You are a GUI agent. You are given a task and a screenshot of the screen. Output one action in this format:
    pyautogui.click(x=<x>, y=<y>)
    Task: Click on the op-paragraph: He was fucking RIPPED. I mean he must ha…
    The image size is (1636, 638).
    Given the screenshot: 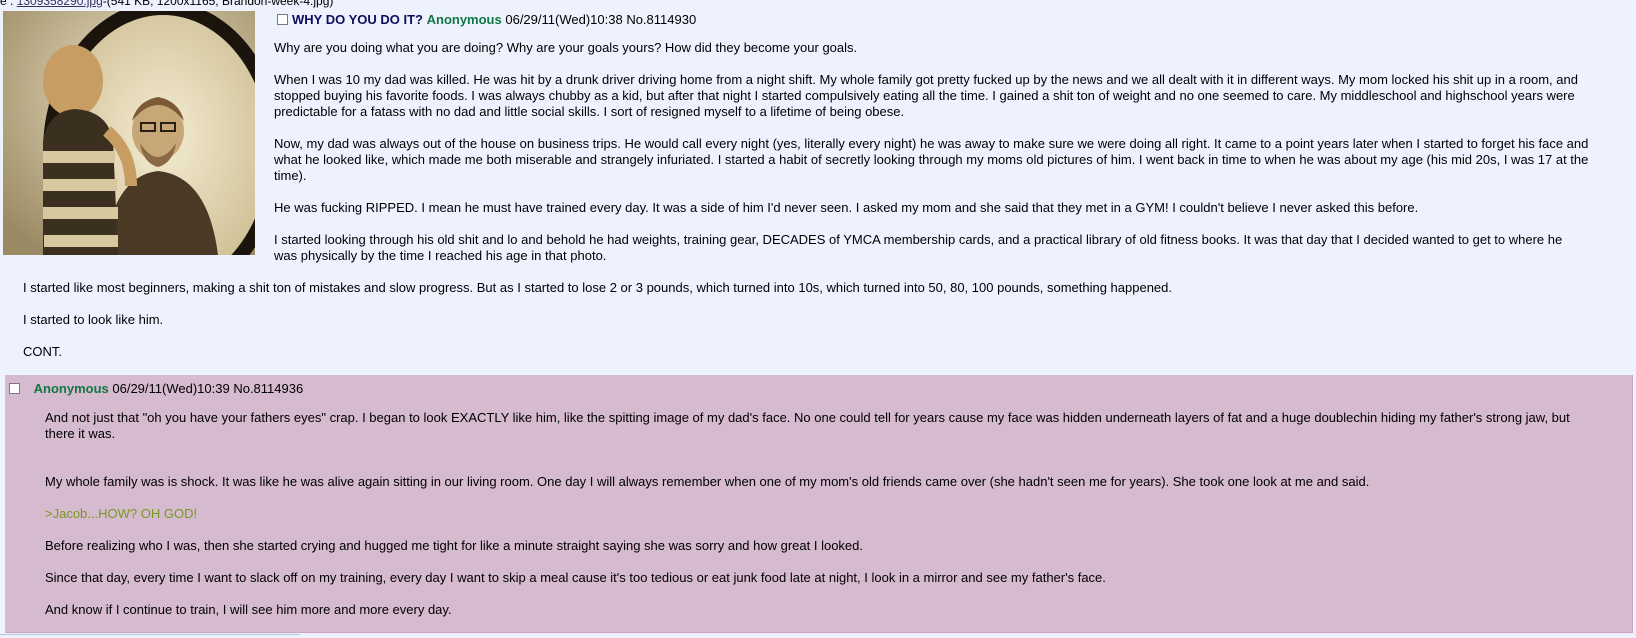 What is the action you would take?
    pyautogui.click(x=846, y=207)
    